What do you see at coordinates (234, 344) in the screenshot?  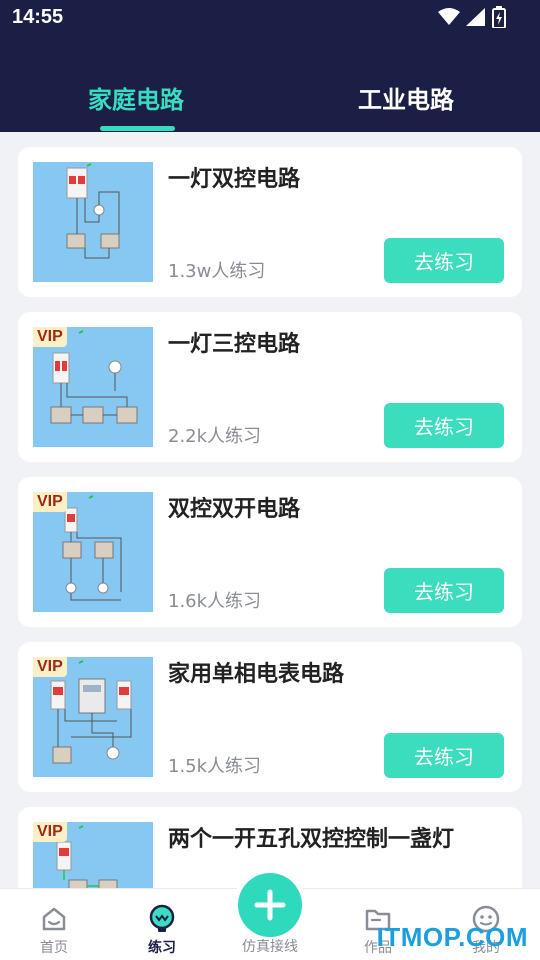 I see `card-title: 一灯三控电路` at bounding box center [234, 344].